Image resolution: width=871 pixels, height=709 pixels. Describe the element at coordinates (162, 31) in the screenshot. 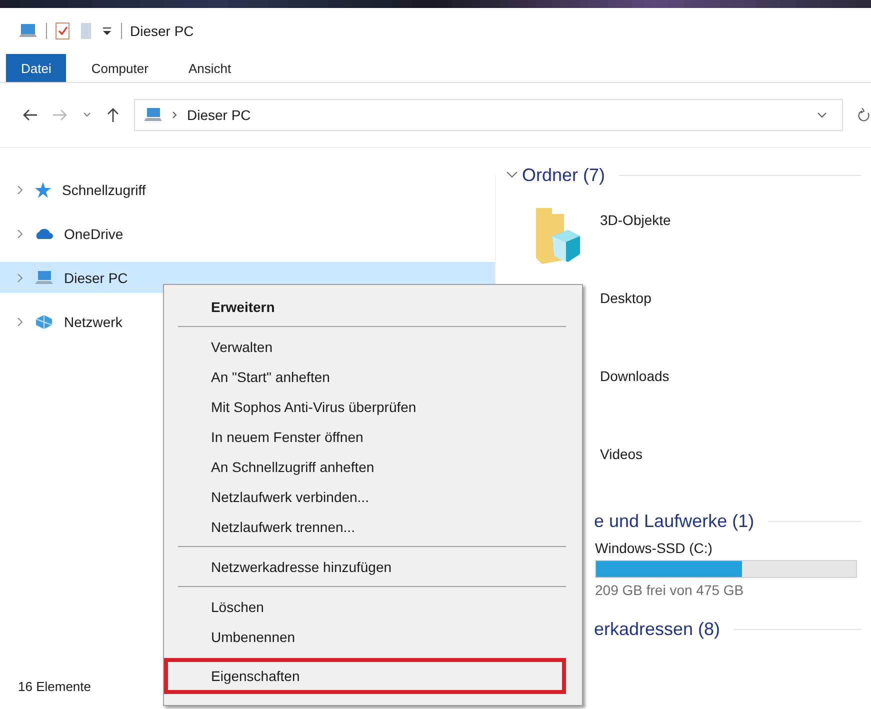

I see `window-title: Dieser PC` at that location.